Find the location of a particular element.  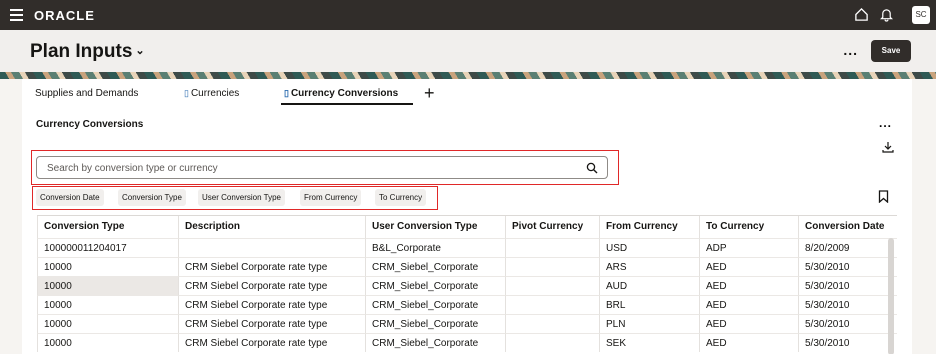

section-title: Currency Conversions is located at coordinates (90, 124).